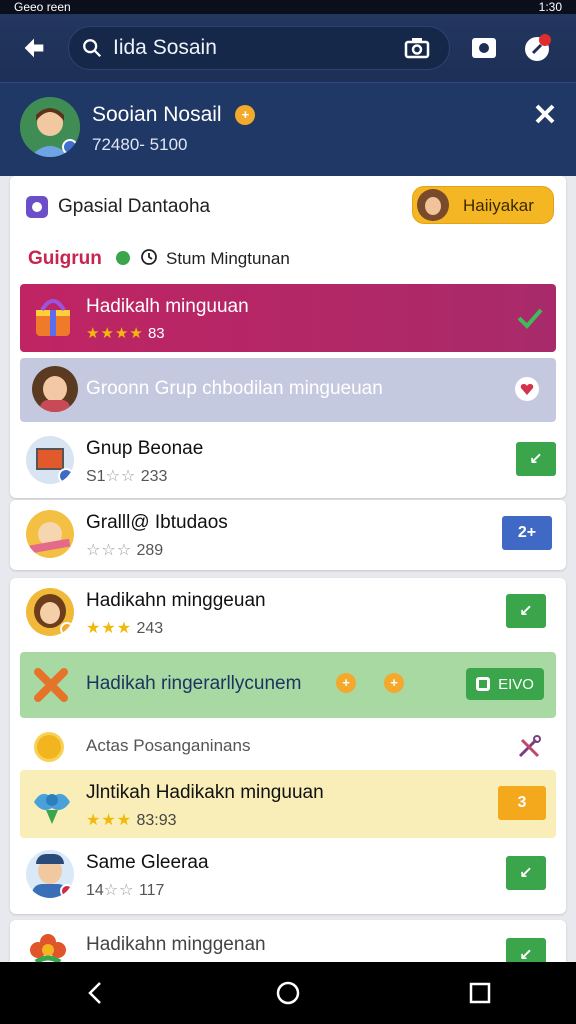 The height and width of the screenshot is (1024, 576). What do you see at coordinates (157, 522) in the screenshot?
I see `row-title: Gralll@ Ibtudaos` at bounding box center [157, 522].